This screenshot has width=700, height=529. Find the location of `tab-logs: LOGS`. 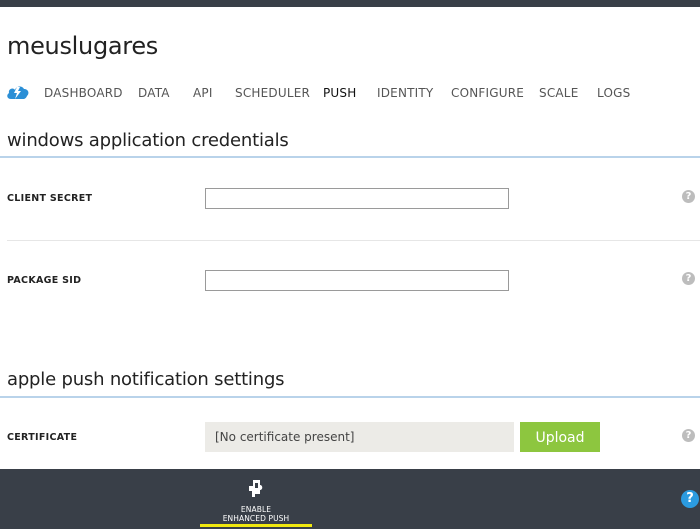

tab-logs: LOGS is located at coordinates (613, 93).